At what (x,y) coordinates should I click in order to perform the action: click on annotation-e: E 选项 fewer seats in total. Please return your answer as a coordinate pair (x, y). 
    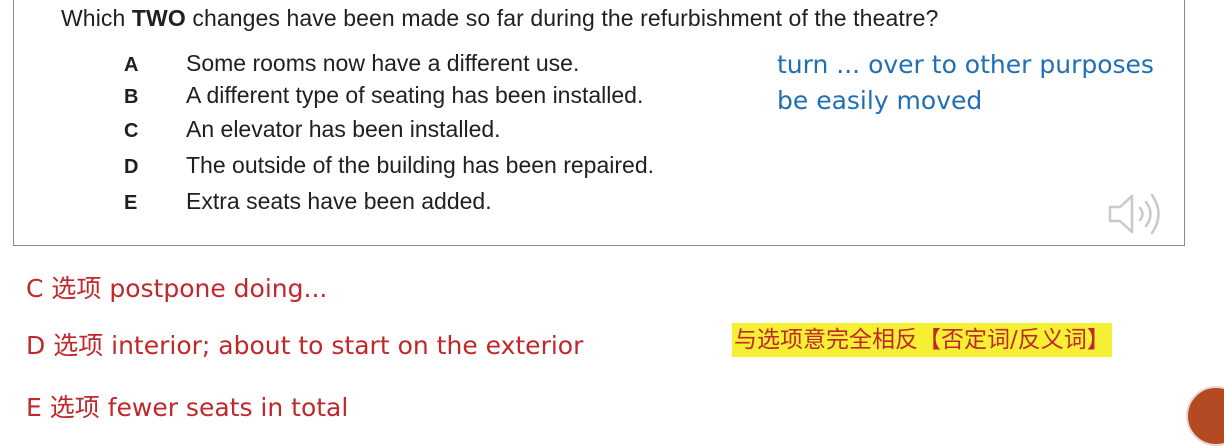
    Looking at the image, I should click on (187, 407).